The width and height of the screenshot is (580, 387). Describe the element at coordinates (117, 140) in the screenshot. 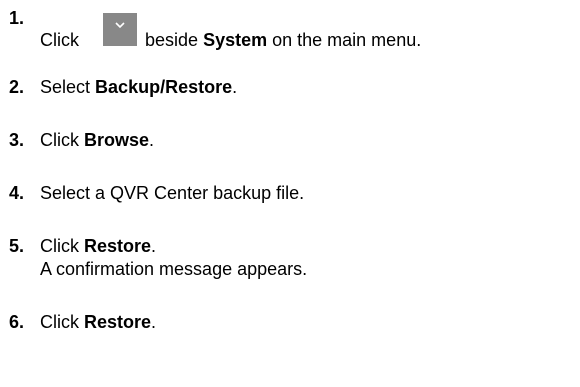

I see `browse-label: Browse` at that location.